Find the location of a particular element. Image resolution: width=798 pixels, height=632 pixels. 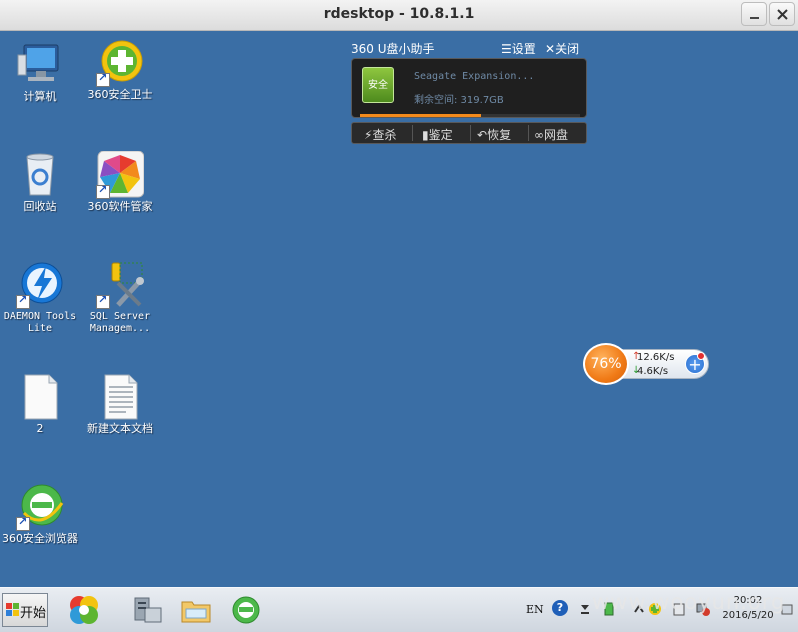

desktop-icon-label: 360安全浏览器 is located at coordinates (40, 538).